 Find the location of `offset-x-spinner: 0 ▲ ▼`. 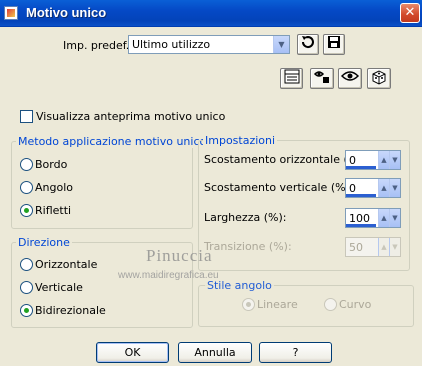

offset-x-spinner: 0 ▲ ▼ is located at coordinates (373, 160).